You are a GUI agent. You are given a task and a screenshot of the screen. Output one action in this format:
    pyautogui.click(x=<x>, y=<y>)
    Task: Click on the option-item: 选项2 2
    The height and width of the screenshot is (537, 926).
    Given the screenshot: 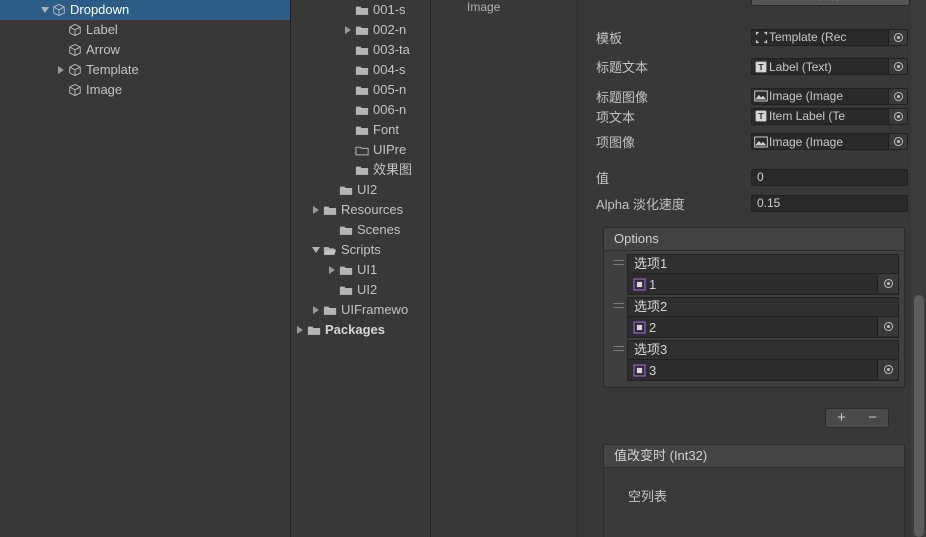 What is the action you would take?
    pyautogui.click(x=754, y=317)
    